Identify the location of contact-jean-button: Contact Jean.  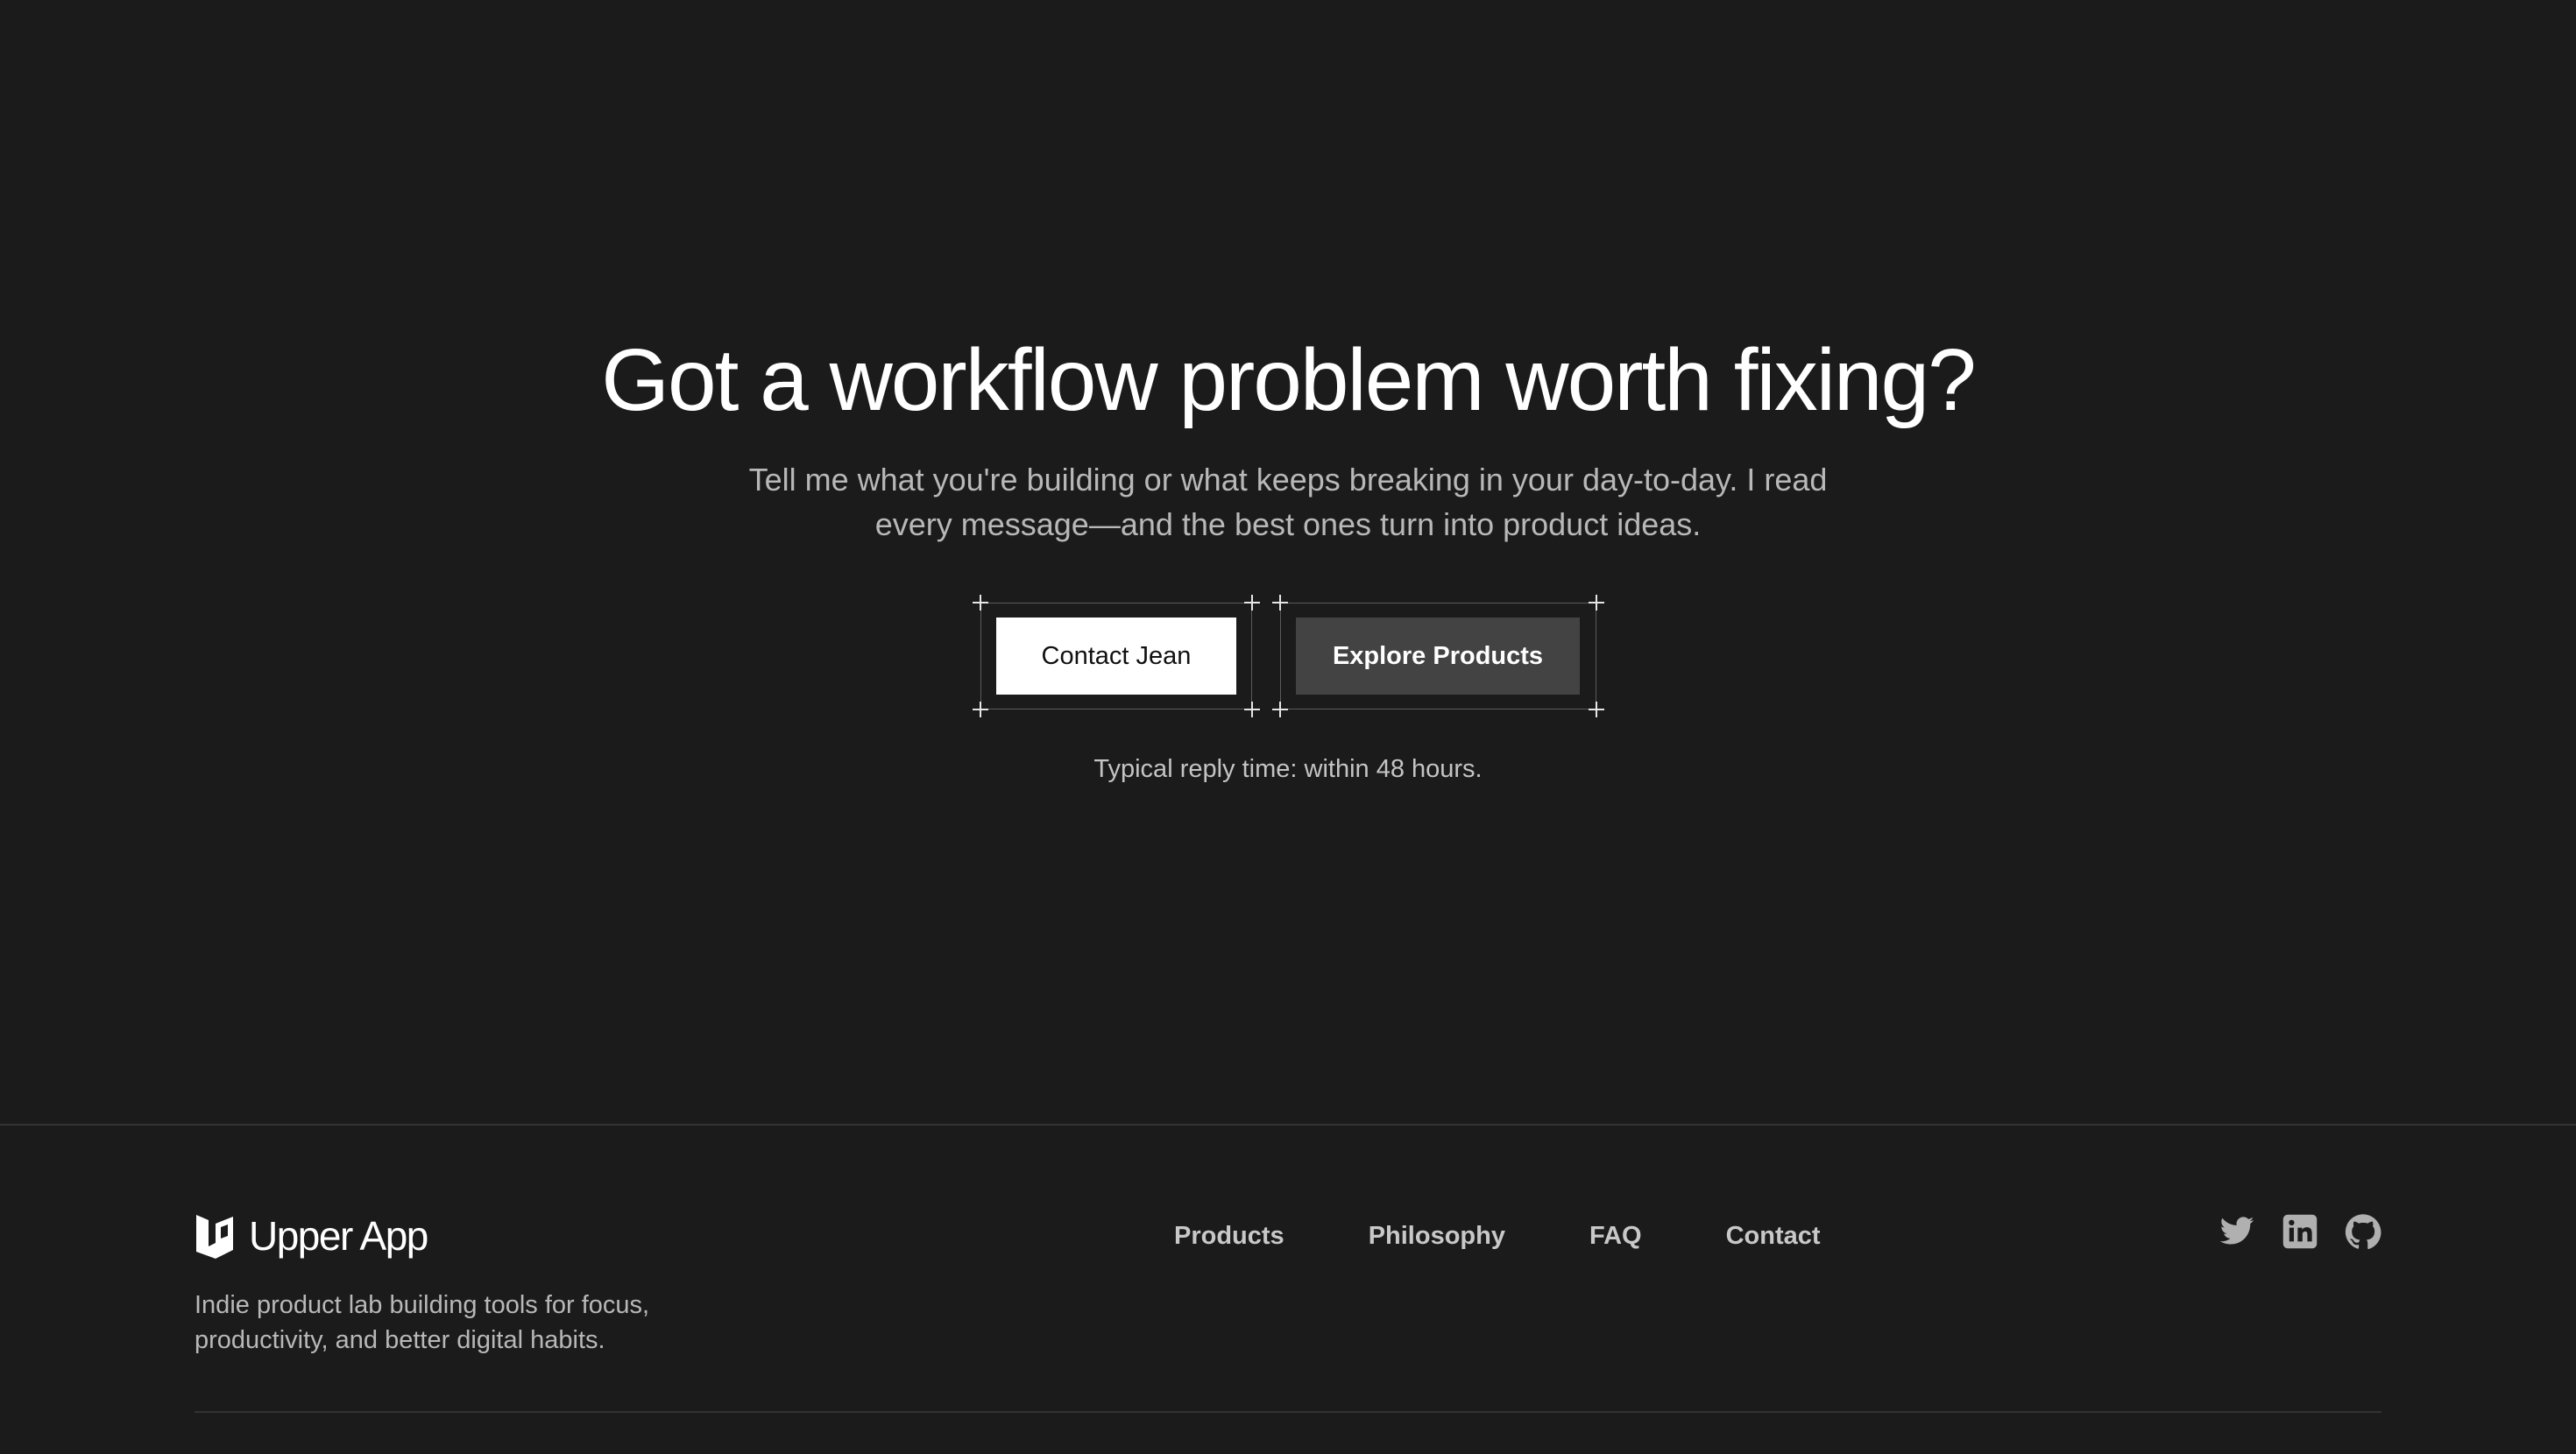
(1116, 656).